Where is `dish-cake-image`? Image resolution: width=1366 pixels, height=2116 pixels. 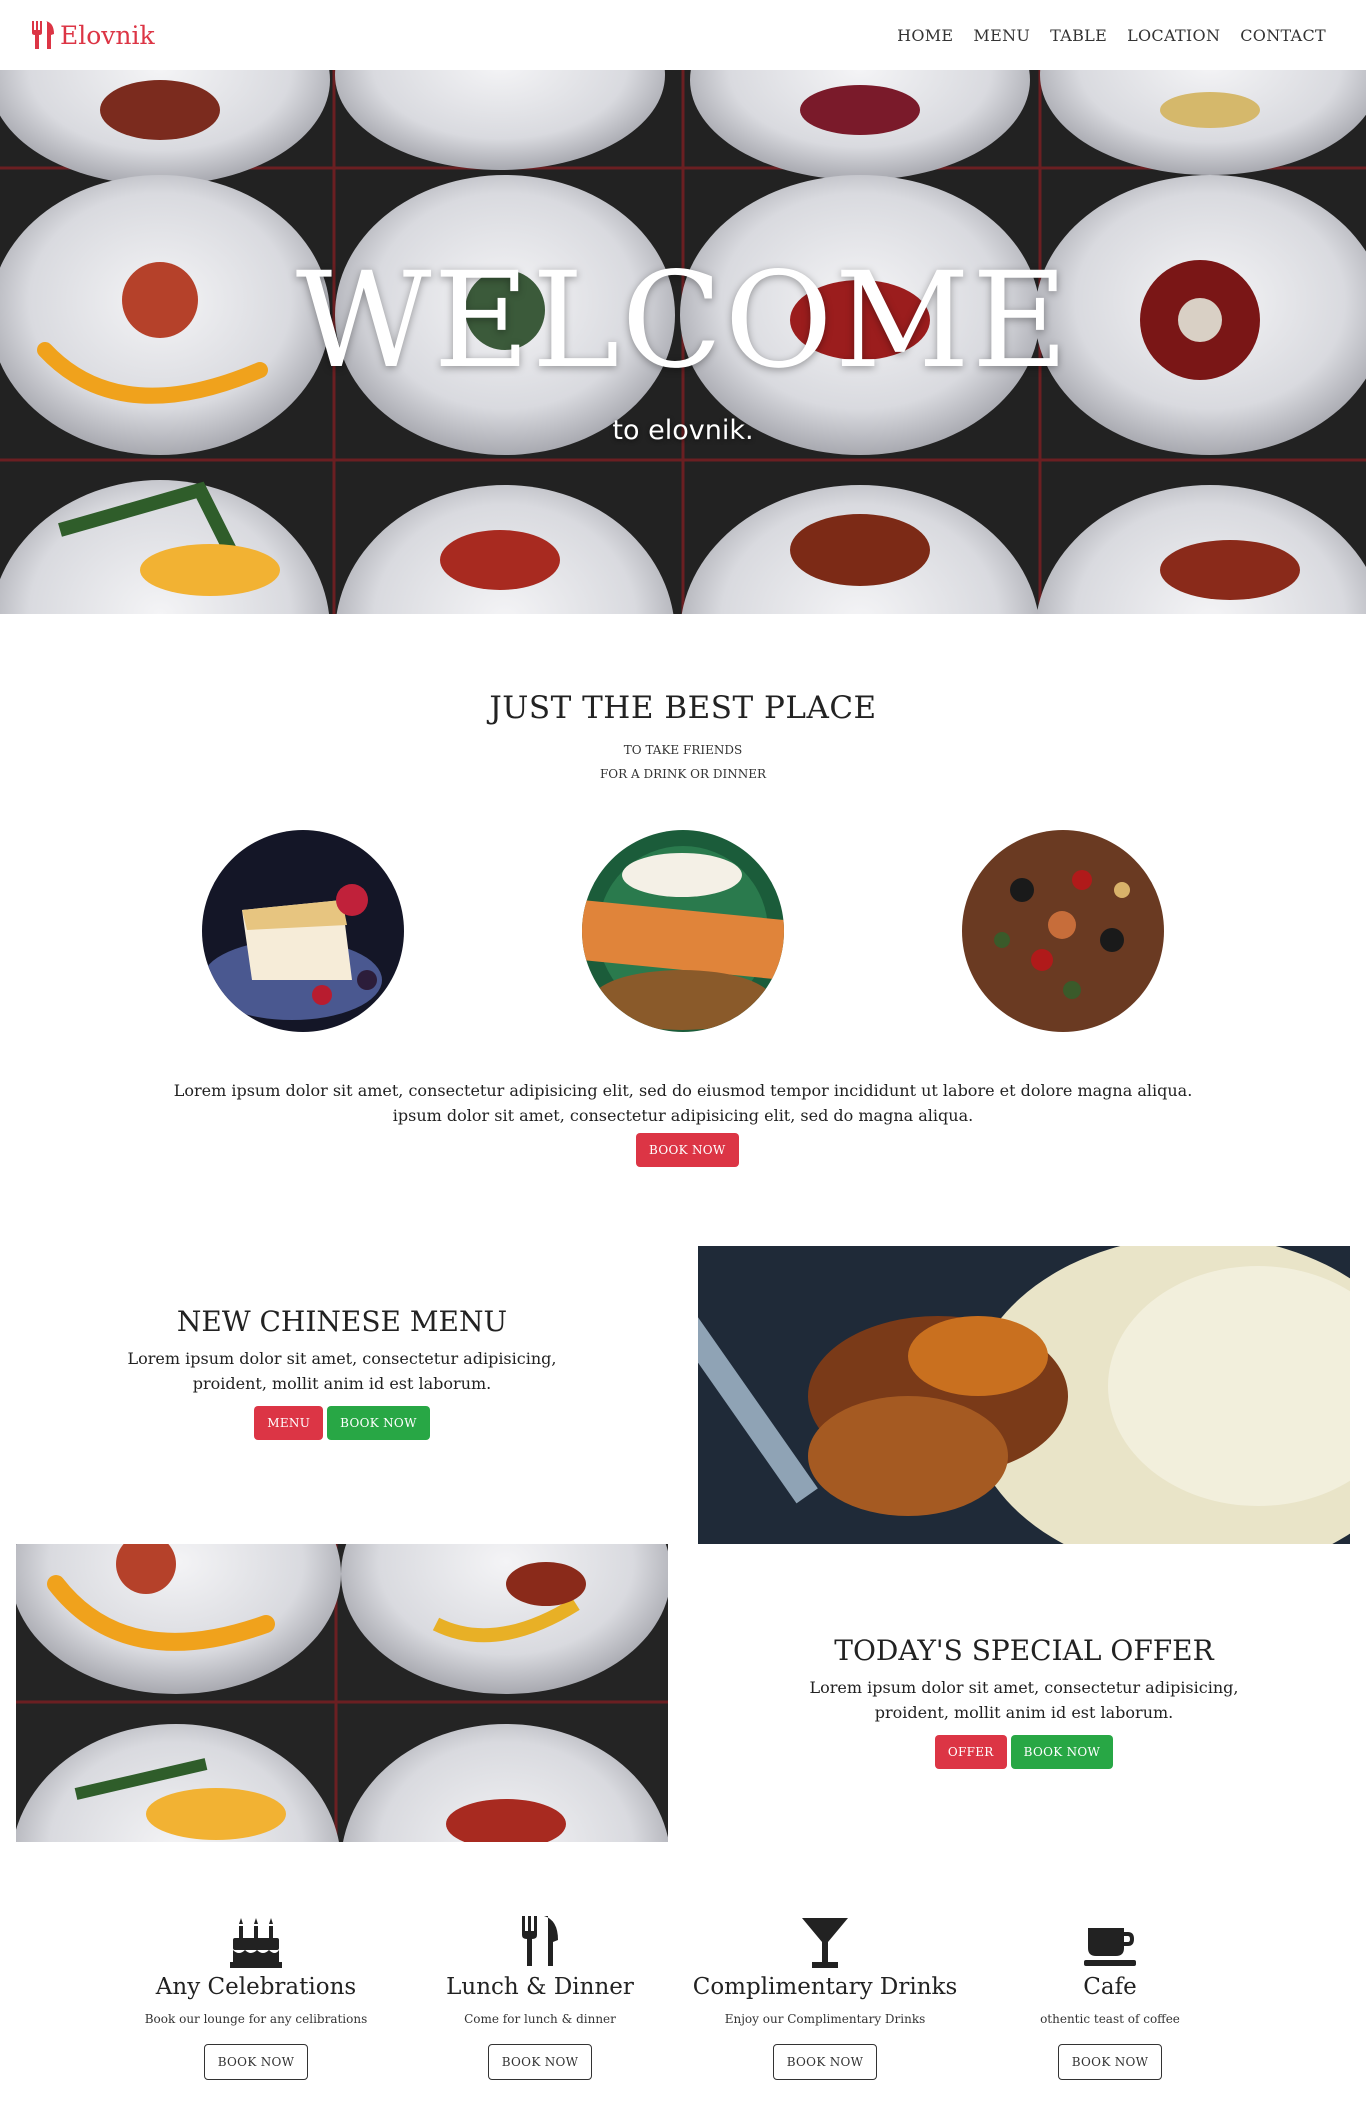
dish-cake-image is located at coordinates (303, 931).